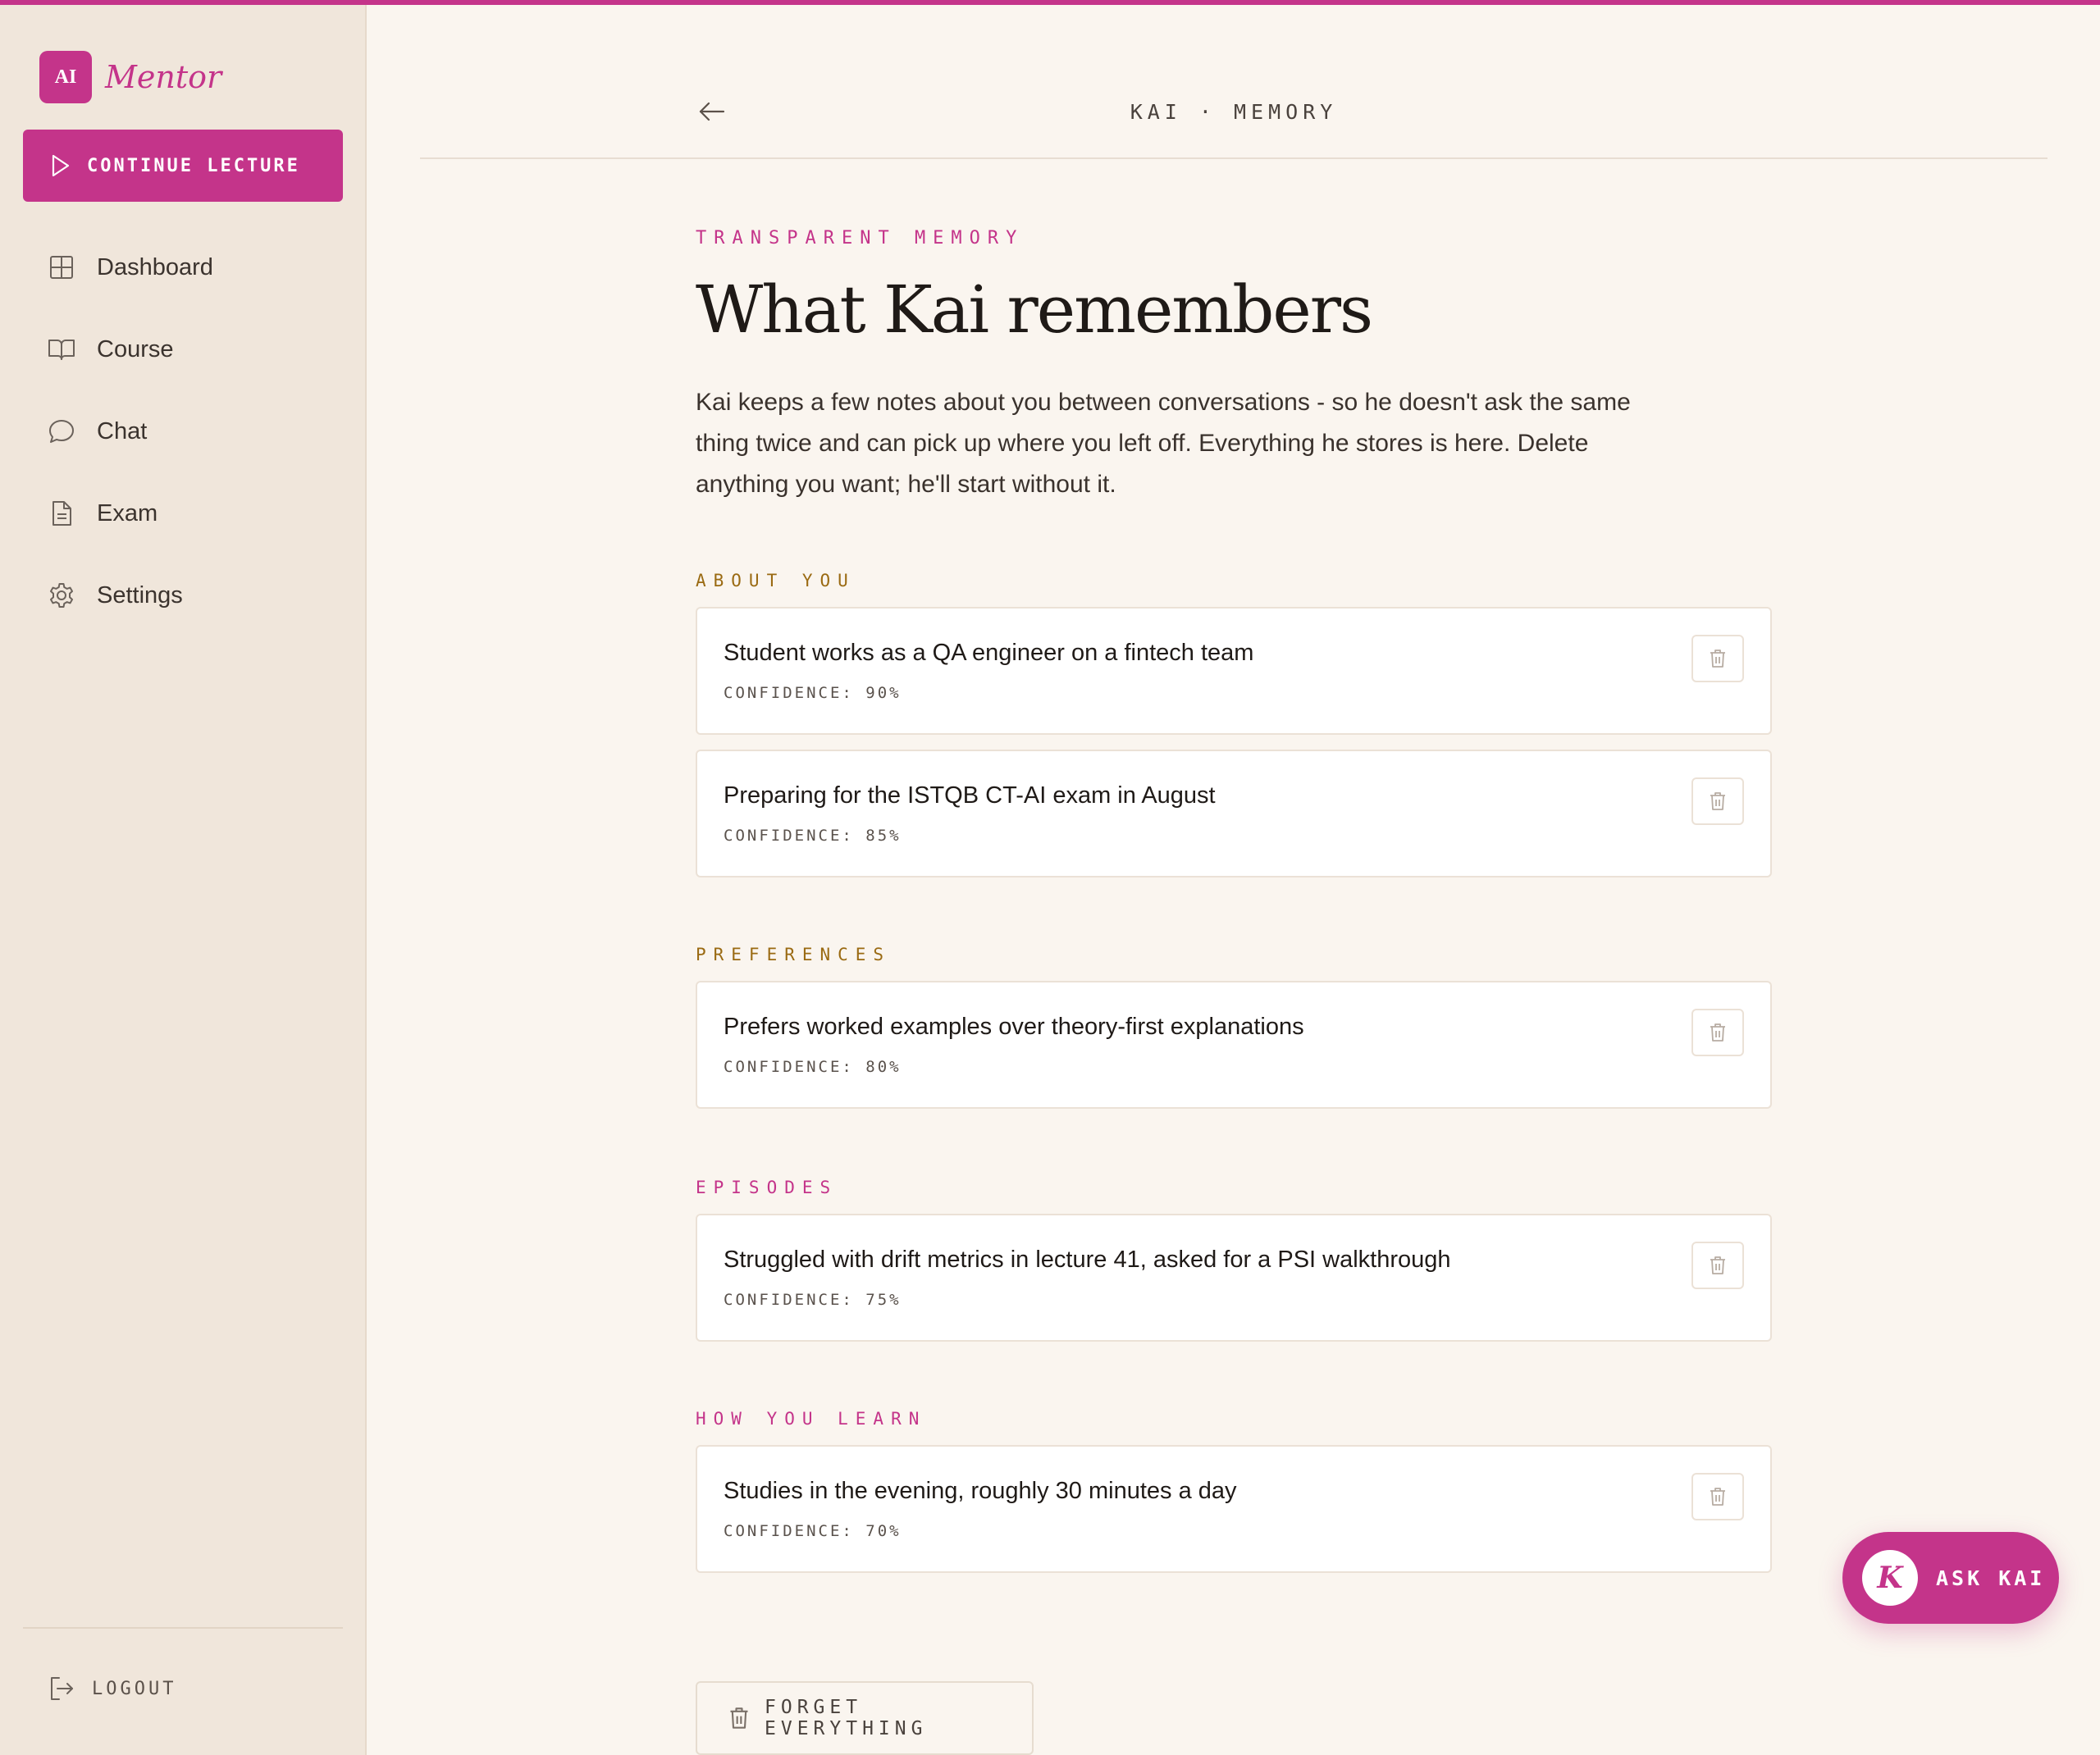 Image resolution: width=2100 pixels, height=1755 pixels. What do you see at coordinates (184, 349) in the screenshot?
I see `sidebar-item-course: Course` at bounding box center [184, 349].